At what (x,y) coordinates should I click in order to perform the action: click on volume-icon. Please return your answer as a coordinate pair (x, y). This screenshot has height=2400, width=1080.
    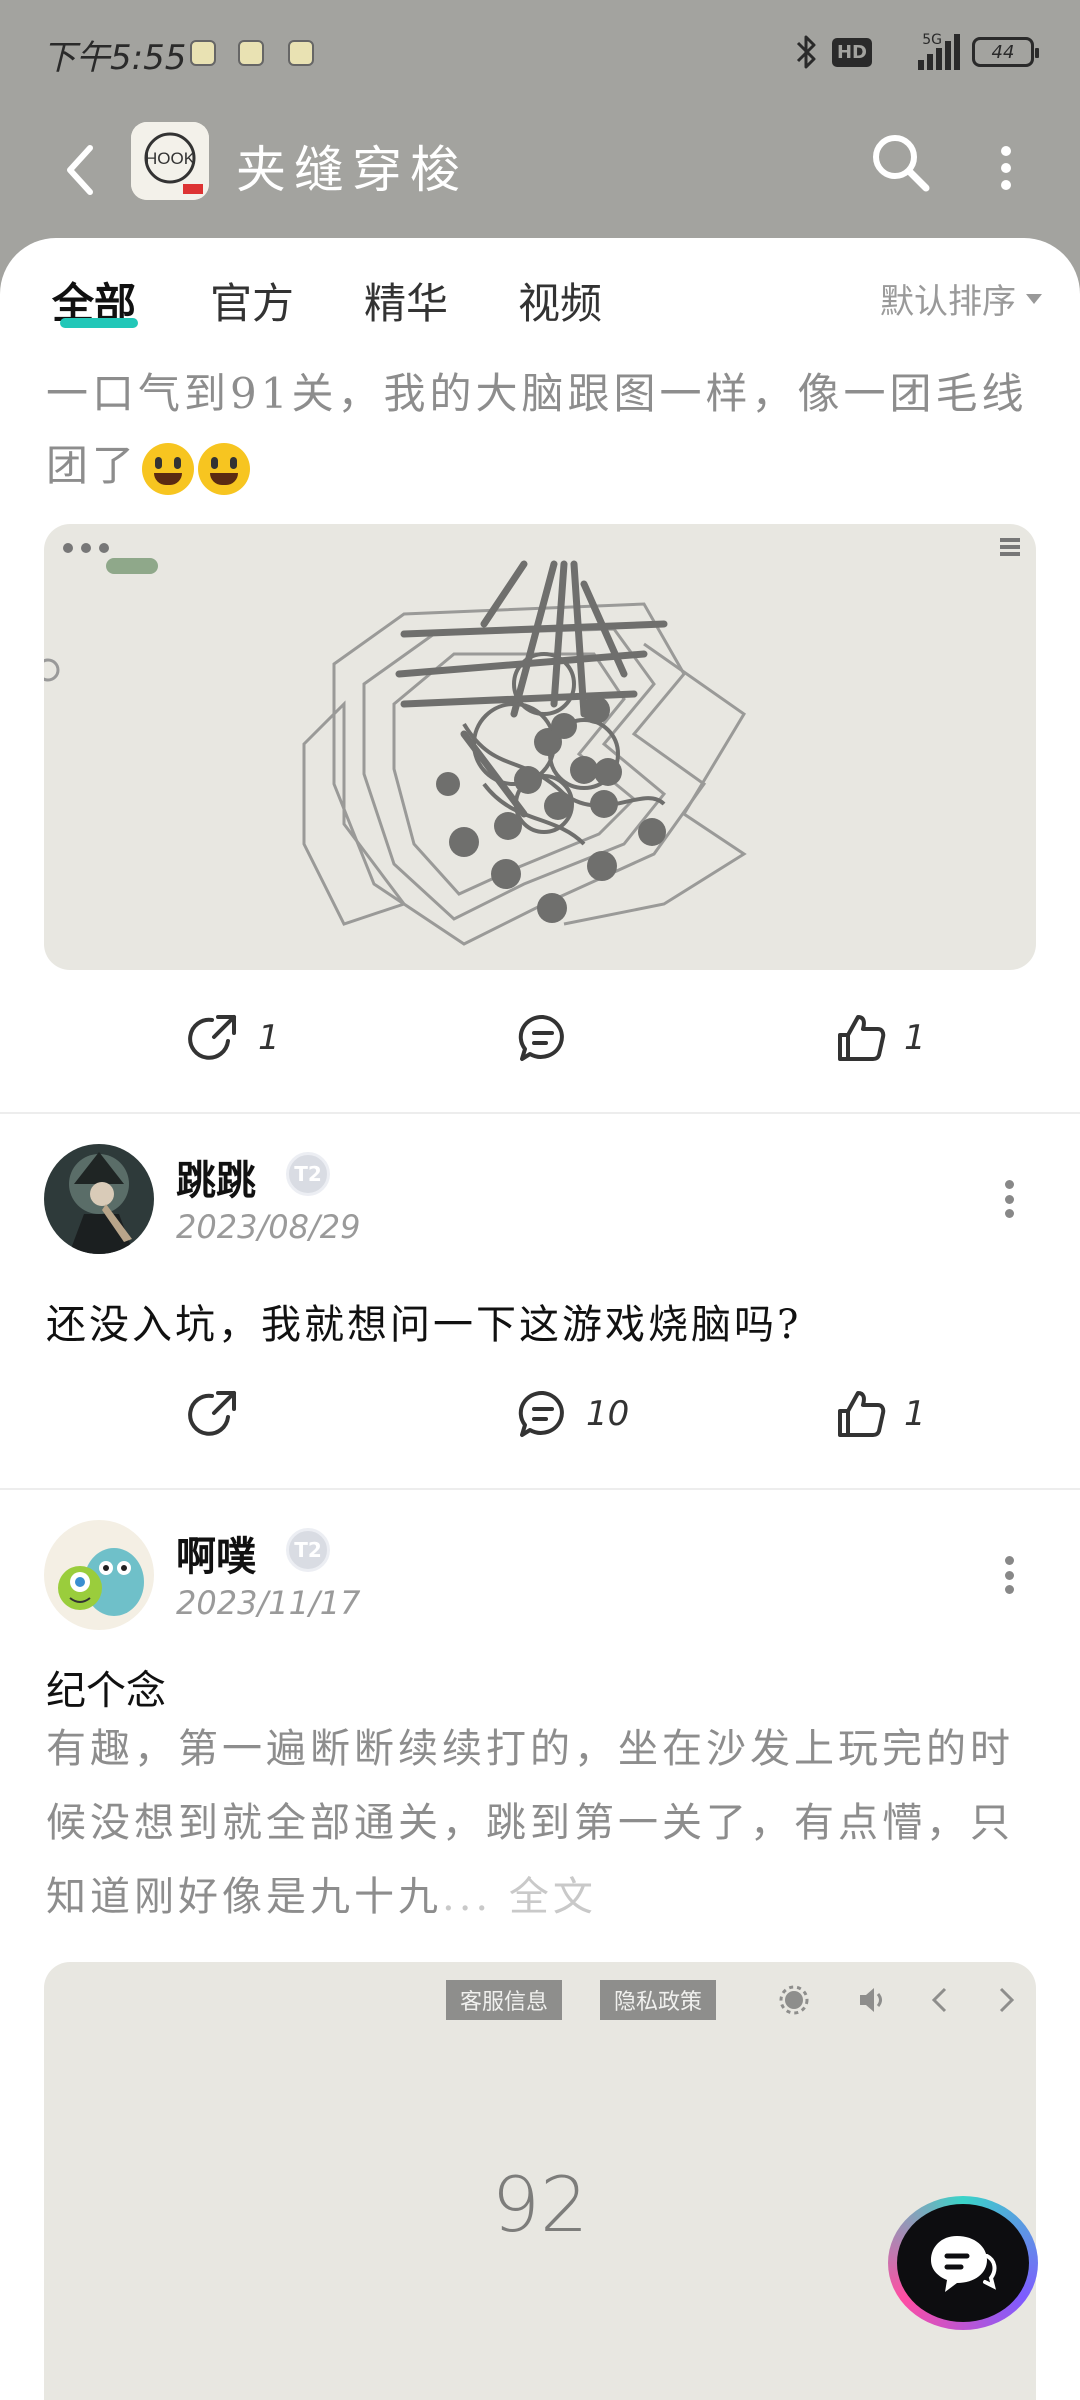
    Looking at the image, I should click on (871, 2000).